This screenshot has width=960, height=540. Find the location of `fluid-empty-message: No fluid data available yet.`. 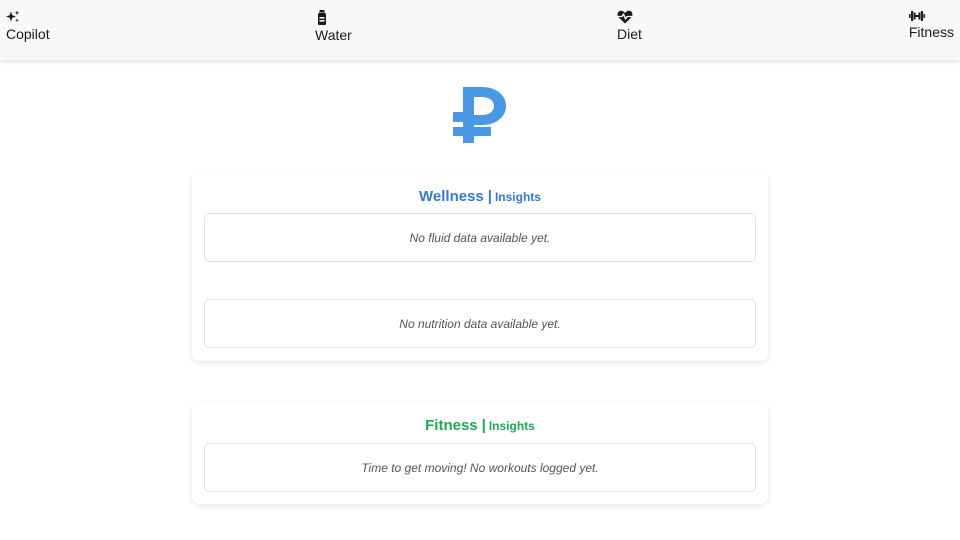

fluid-empty-message: No fluid data available yet. is located at coordinates (480, 237).